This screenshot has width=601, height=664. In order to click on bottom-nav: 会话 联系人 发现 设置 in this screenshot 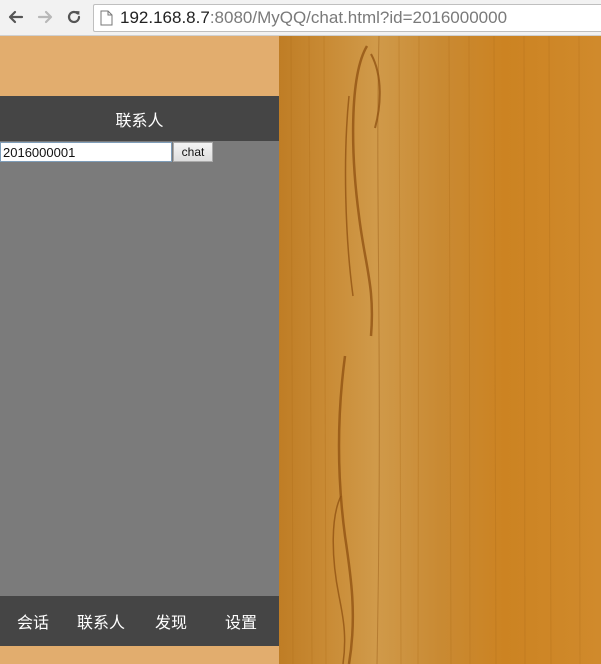, I will do `click(139, 621)`.